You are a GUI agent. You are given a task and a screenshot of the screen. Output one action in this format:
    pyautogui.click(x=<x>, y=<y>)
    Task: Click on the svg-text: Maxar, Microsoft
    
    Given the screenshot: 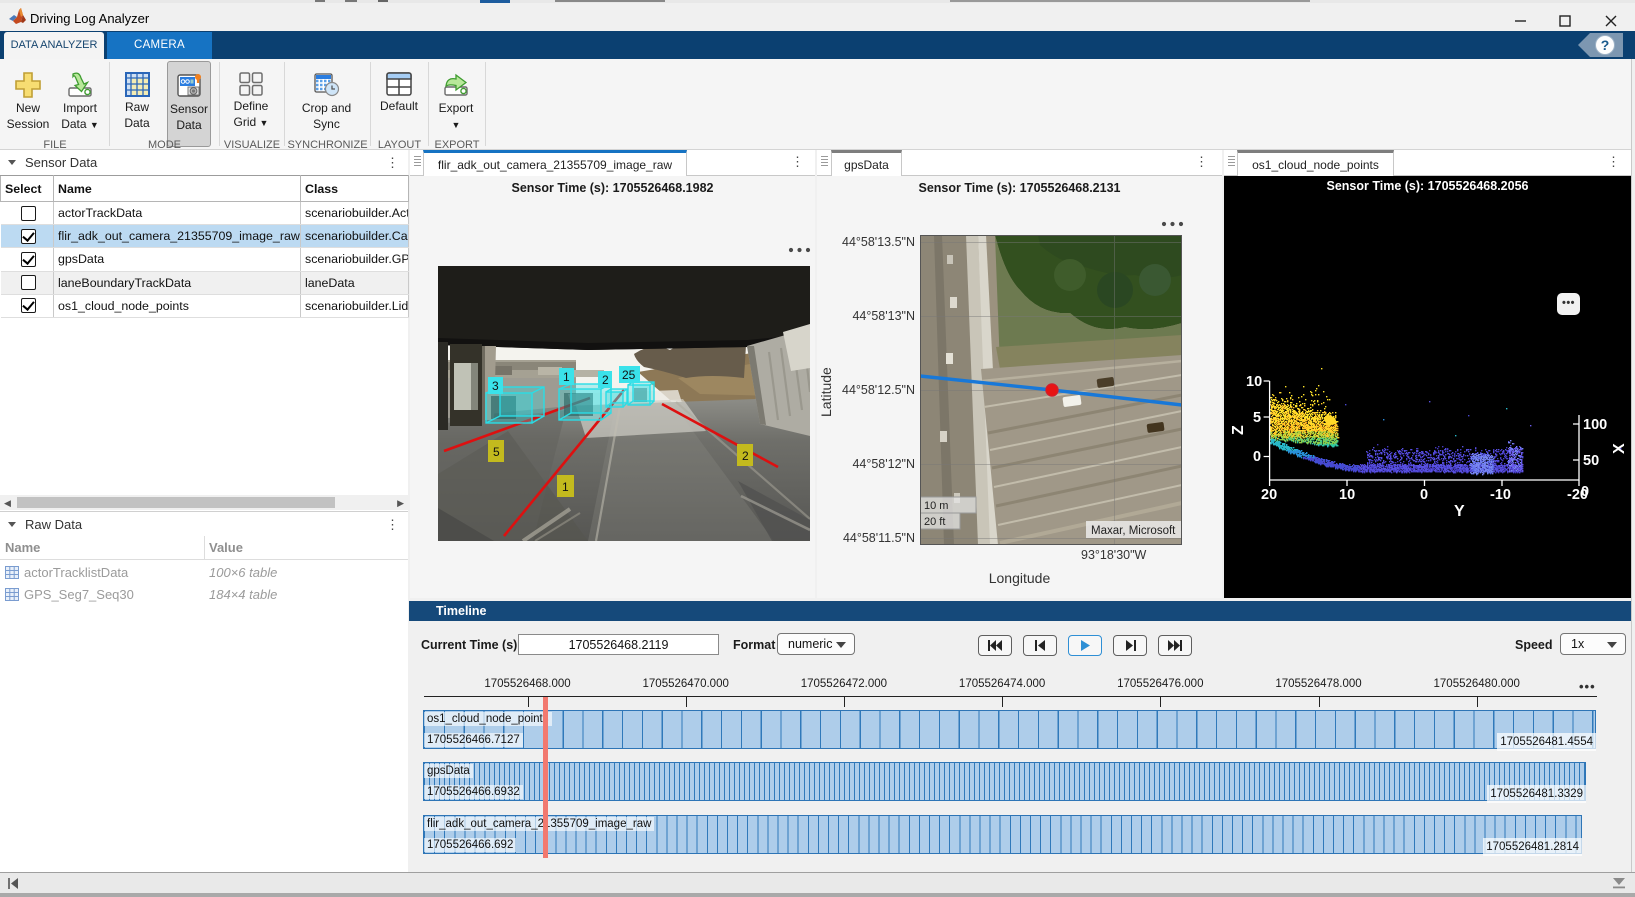 What is the action you would take?
    pyautogui.click(x=1133, y=531)
    